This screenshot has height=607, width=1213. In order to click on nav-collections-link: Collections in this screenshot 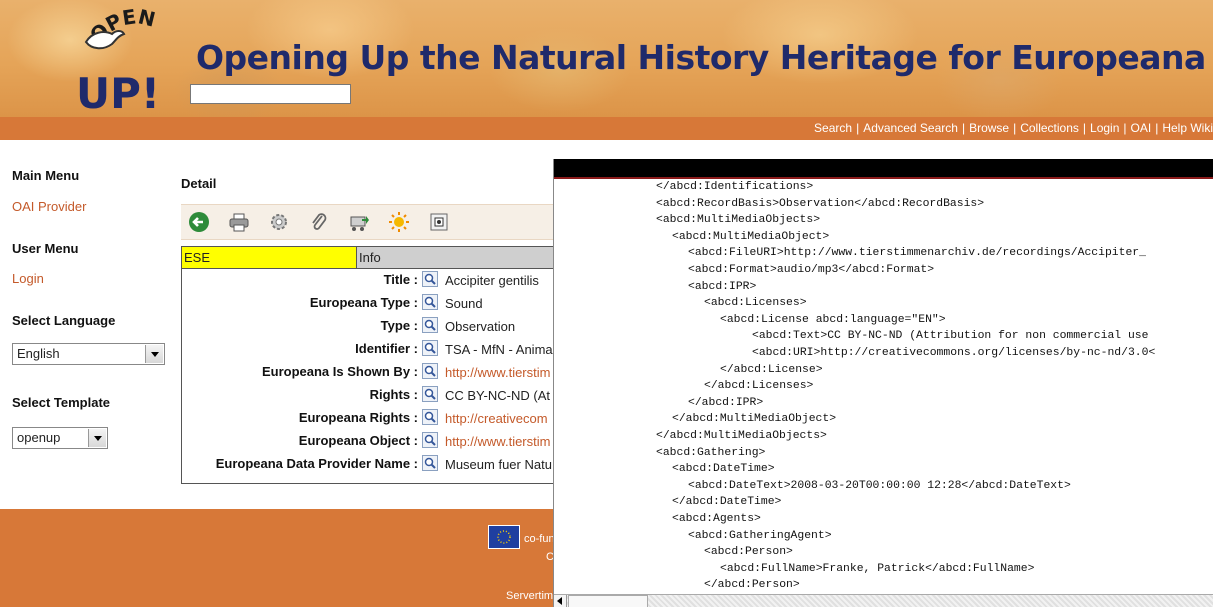, I will do `click(1049, 128)`.